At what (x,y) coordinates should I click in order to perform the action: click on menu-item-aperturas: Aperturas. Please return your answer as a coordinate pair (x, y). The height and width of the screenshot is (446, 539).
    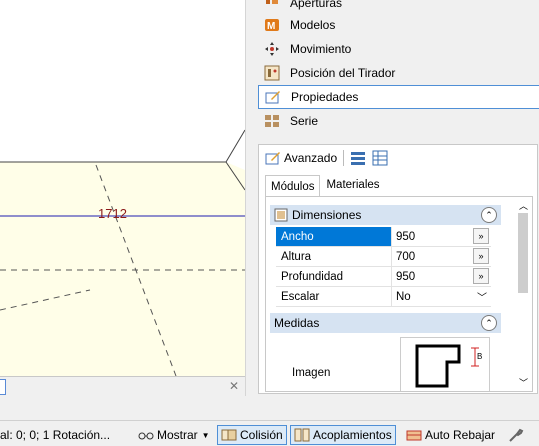
    Looking at the image, I should click on (398, 5).